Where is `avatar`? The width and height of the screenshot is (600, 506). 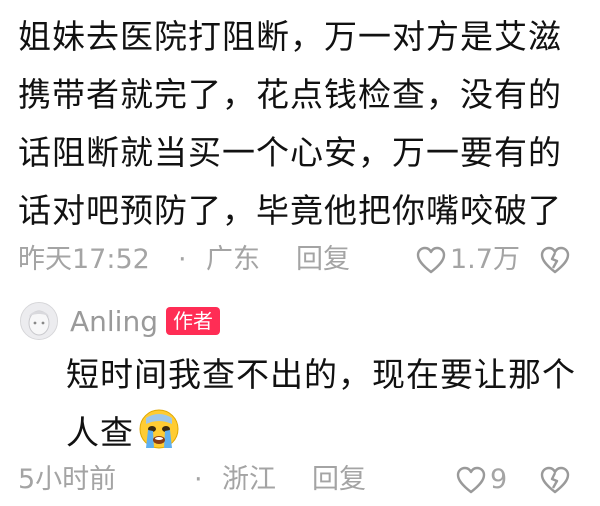
avatar is located at coordinates (39, 321).